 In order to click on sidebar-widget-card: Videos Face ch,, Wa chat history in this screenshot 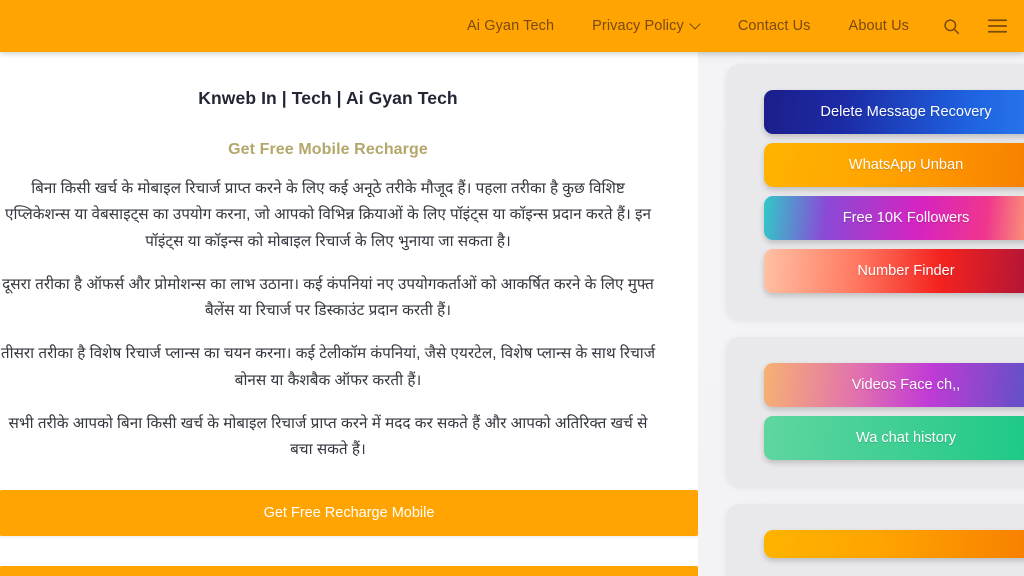, I will do `click(875, 411)`.